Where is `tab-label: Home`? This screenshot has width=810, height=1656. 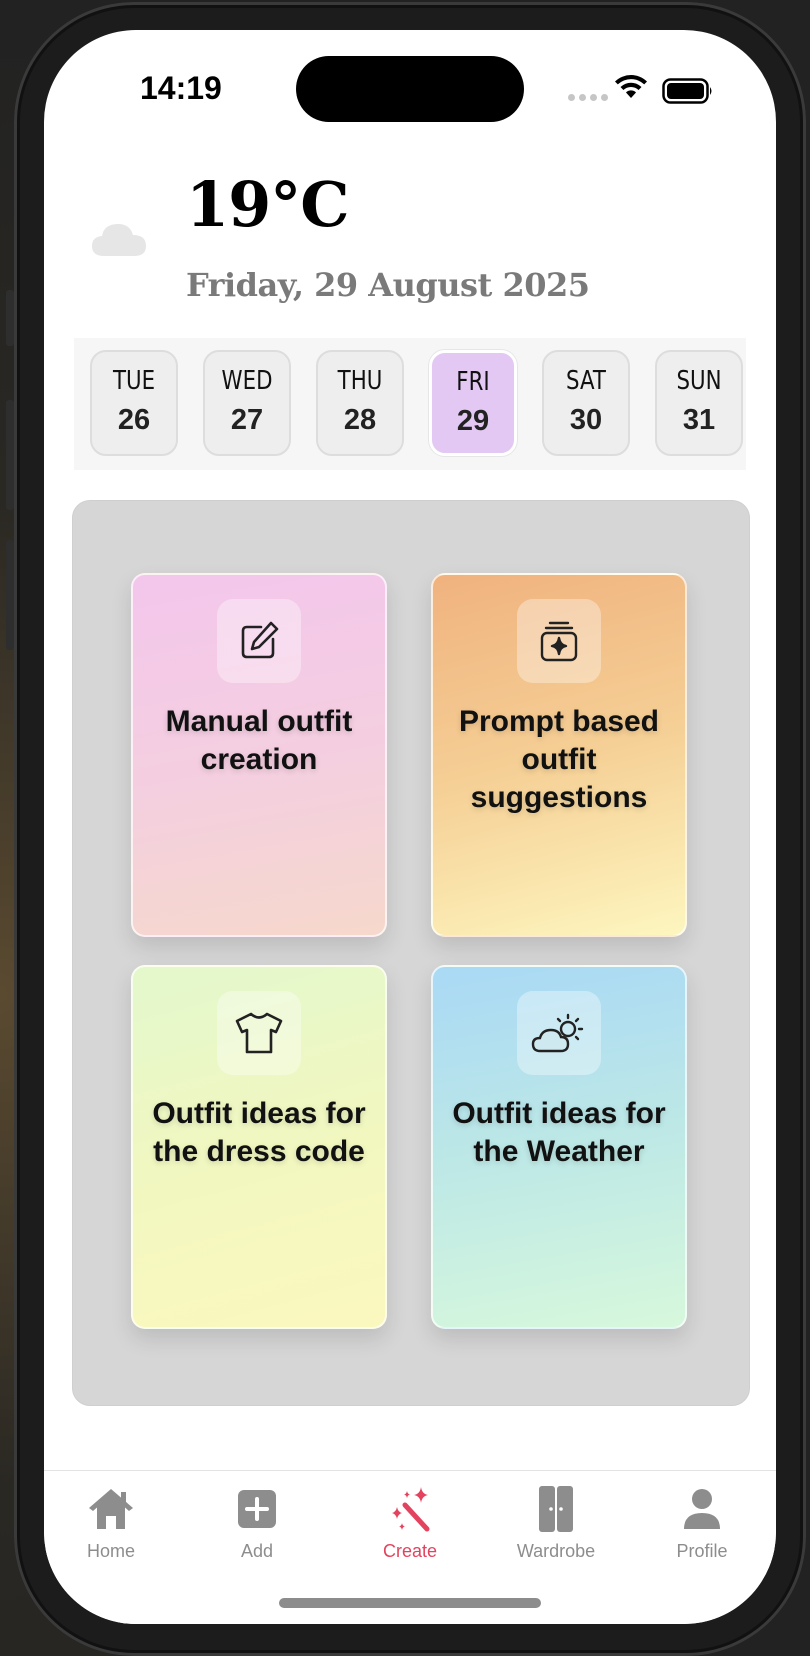 tab-label: Home is located at coordinates (110, 1551).